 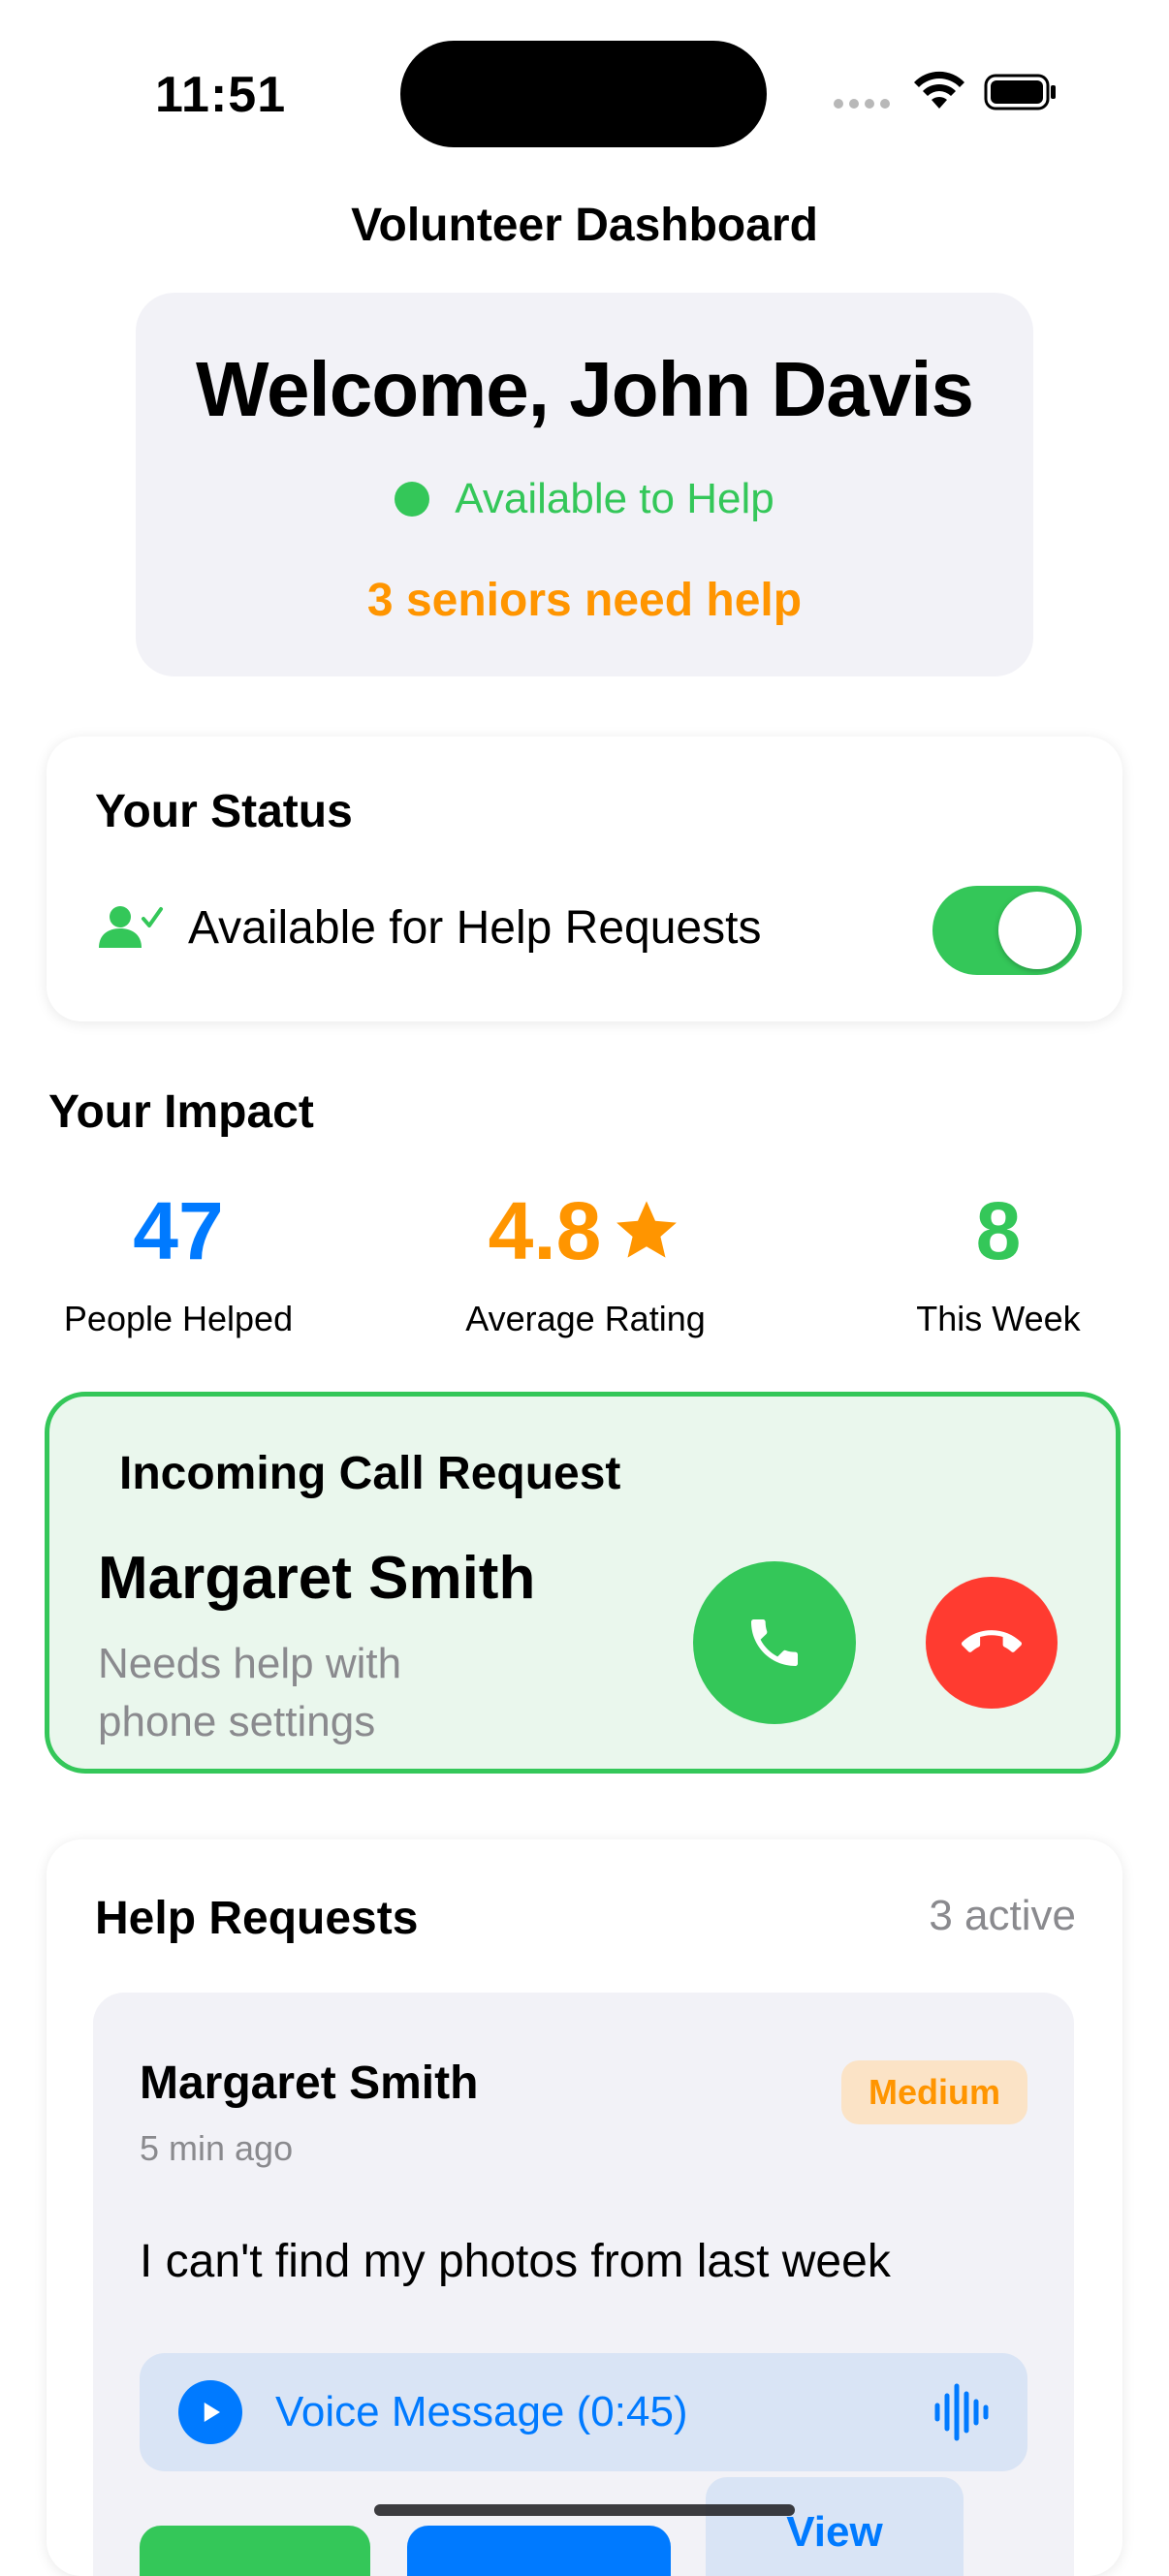 What do you see at coordinates (998, 1318) in the screenshot?
I see `stat-label: This Week` at bounding box center [998, 1318].